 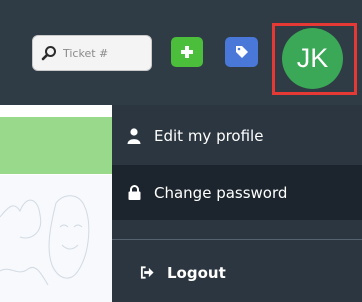 I want to click on plus-icon, so click(x=187, y=52).